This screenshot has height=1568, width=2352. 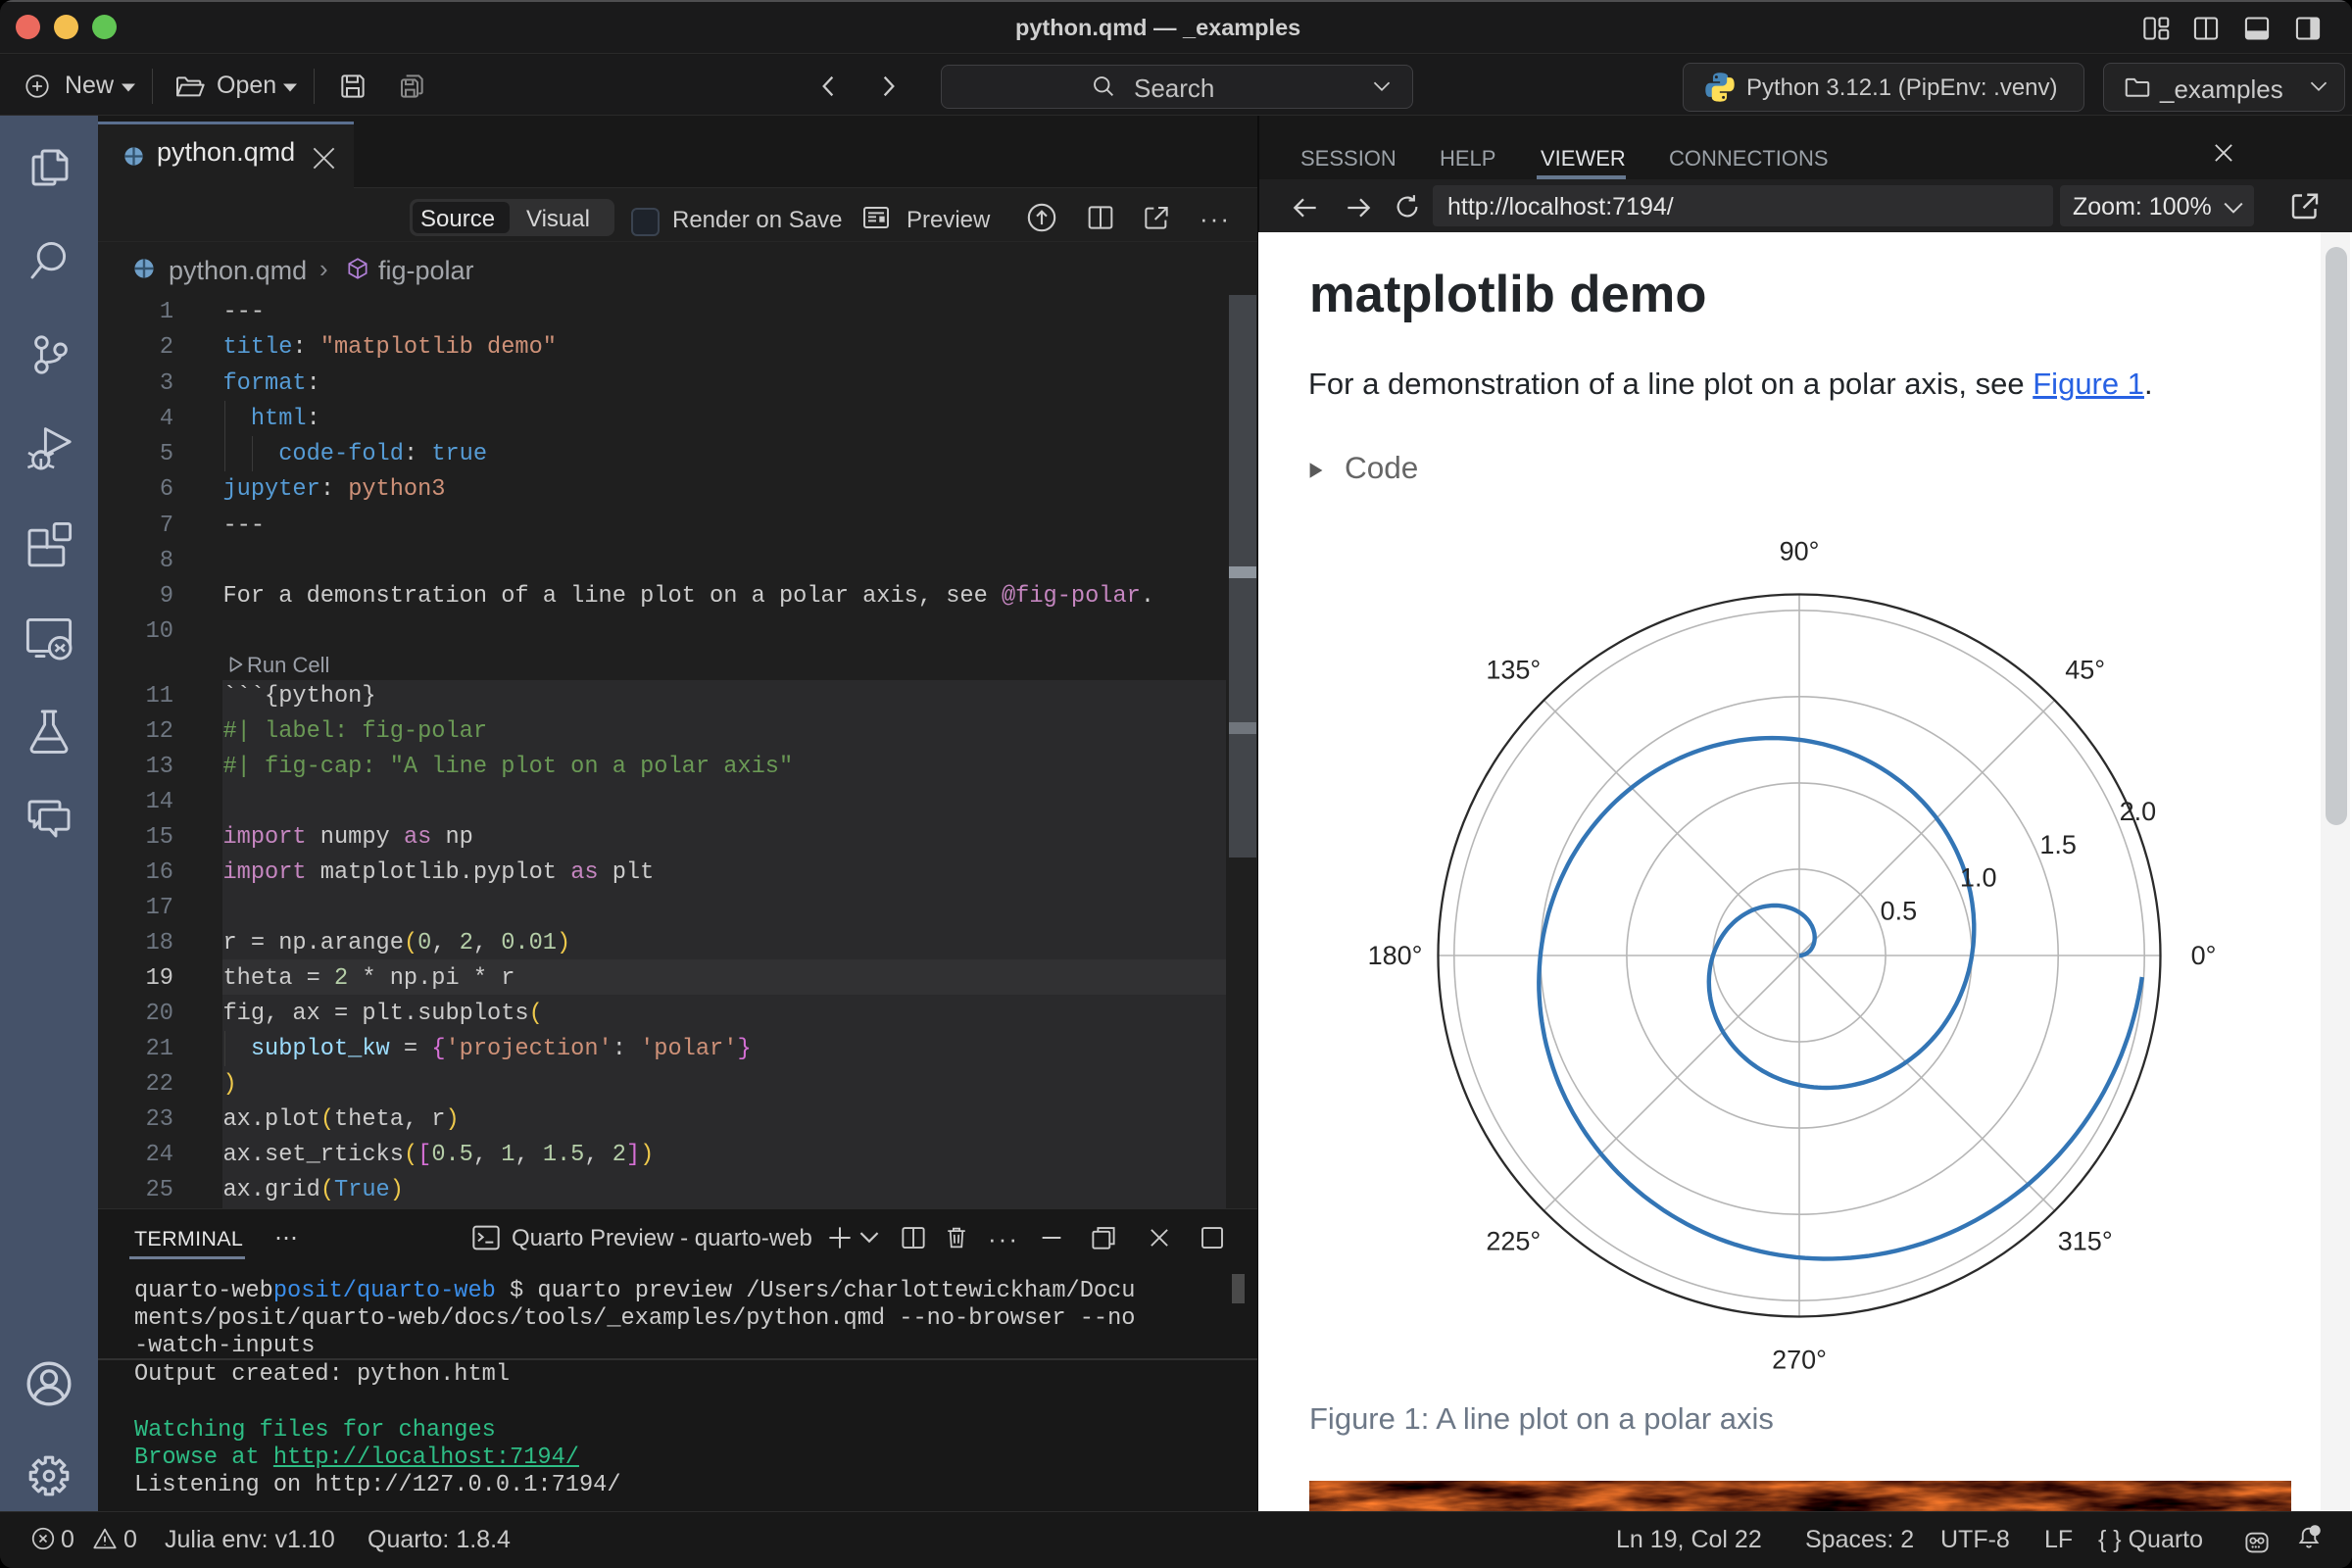 I want to click on svg-text: 135°, so click(x=1513, y=669).